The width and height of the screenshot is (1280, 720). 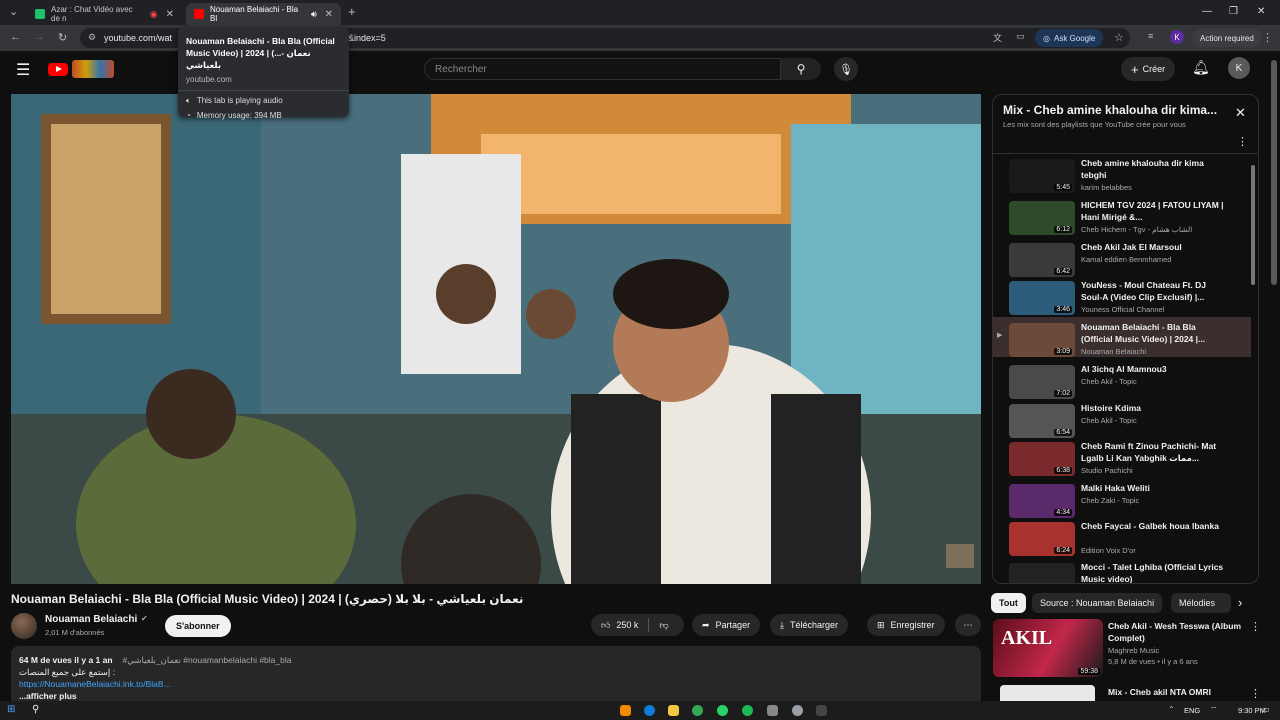 What do you see at coordinates (1042, 298) in the screenshot?
I see `playlist-thumbnail: 3:46` at bounding box center [1042, 298].